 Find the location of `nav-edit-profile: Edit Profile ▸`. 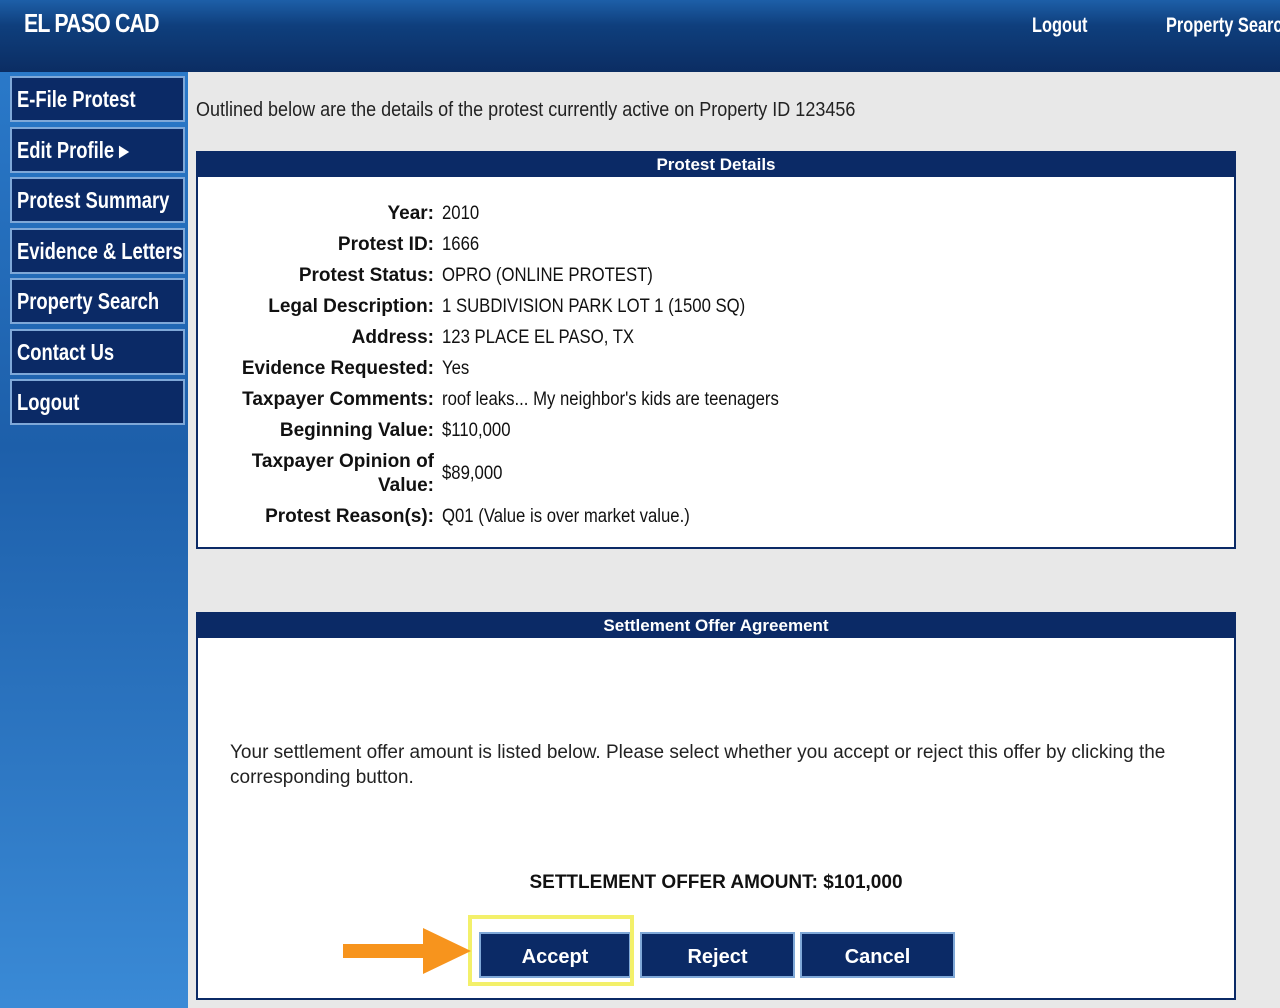

nav-edit-profile: Edit Profile ▸ is located at coordinates (97, 149).